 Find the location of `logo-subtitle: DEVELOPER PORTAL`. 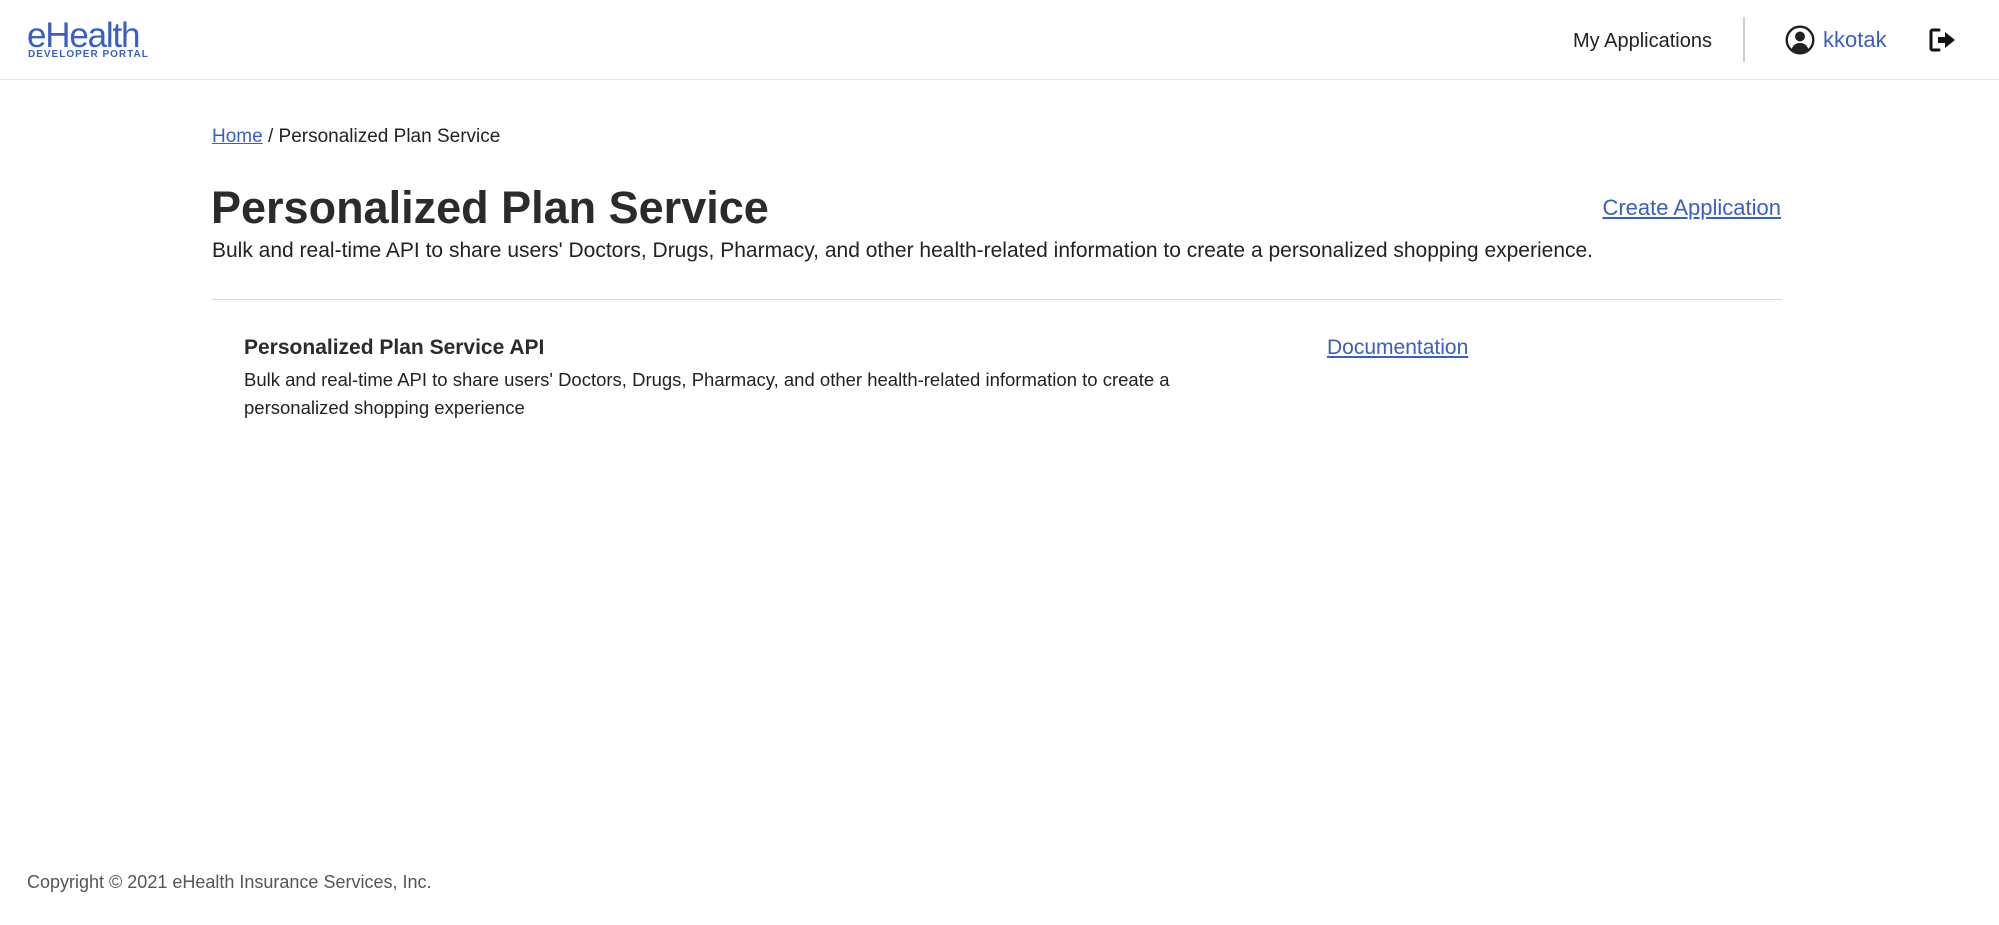

logo-subtitle: DEVELOPER PORTAL is located at coordinates (88, 54).